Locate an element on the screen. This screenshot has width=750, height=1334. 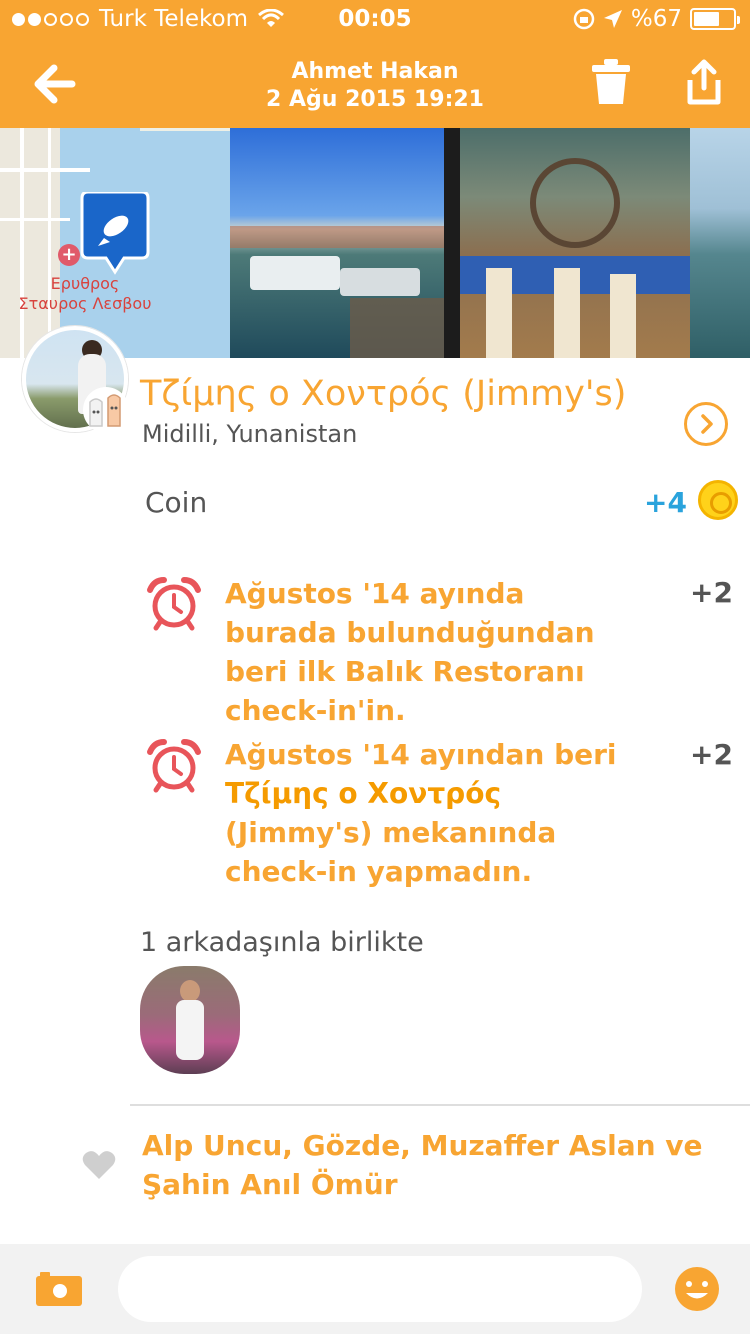
coin-value: +4 is located at coordinates (665, 502).